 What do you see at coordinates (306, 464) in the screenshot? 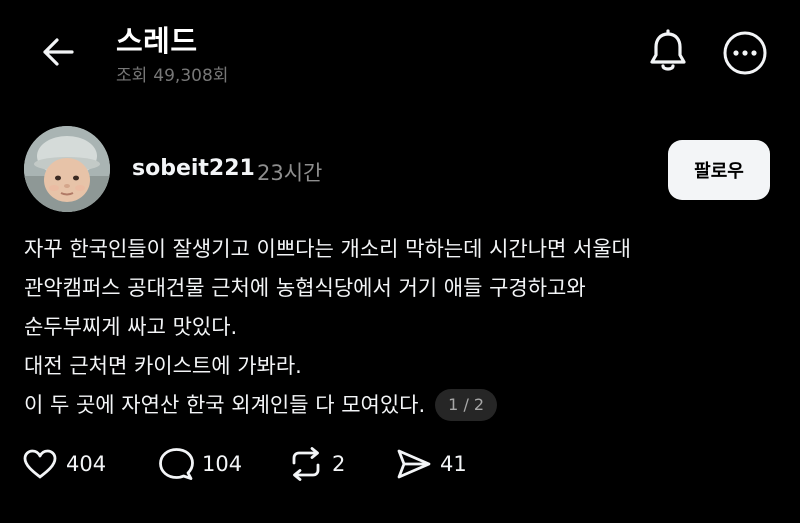
I see `repost-icon` at bounding box center [306, 464].